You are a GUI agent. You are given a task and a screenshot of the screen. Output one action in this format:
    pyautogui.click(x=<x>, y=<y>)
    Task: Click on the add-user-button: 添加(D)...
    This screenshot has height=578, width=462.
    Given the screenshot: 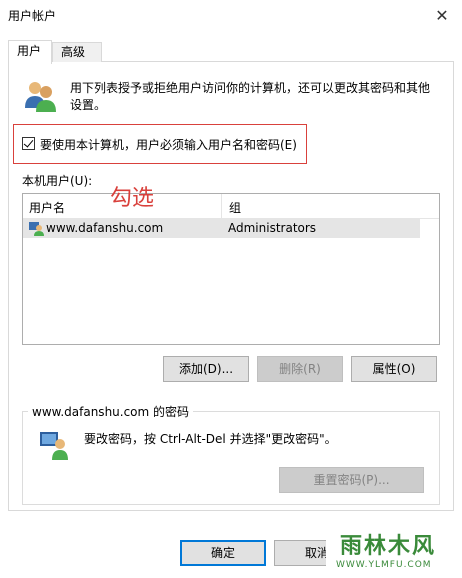 What is the action you would take?
    pyautogui.click(x=206, y=369)
    